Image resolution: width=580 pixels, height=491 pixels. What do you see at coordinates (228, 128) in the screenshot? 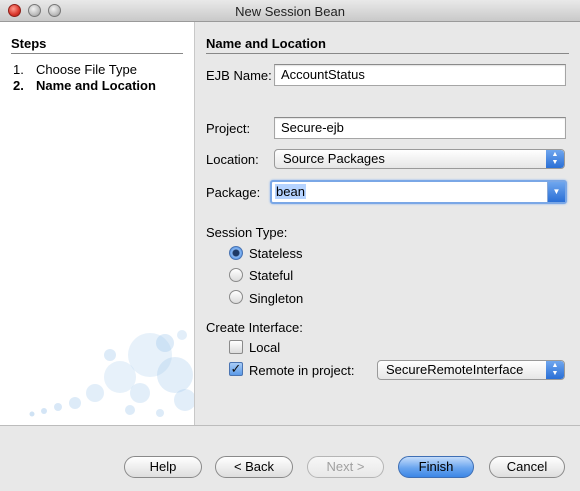
I see `project-label: Project:` at bounding box center [228, 128].